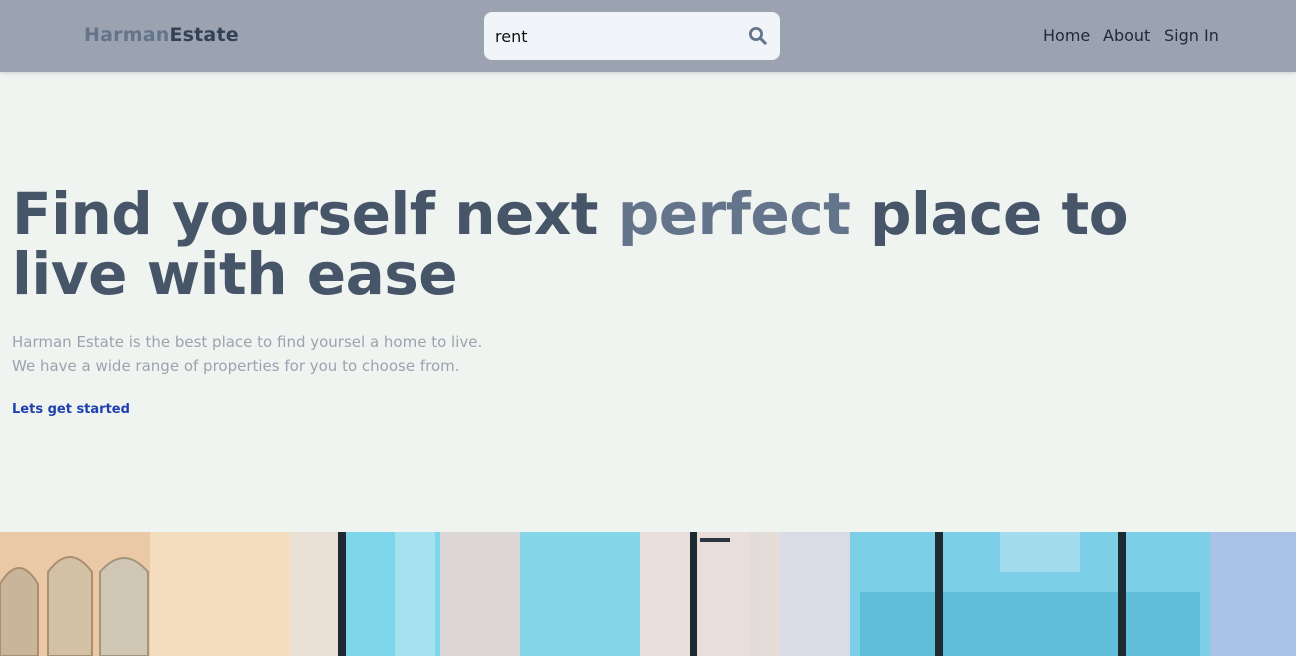  I want to click on site-logo: HarmanEstate, so click(161, 35).